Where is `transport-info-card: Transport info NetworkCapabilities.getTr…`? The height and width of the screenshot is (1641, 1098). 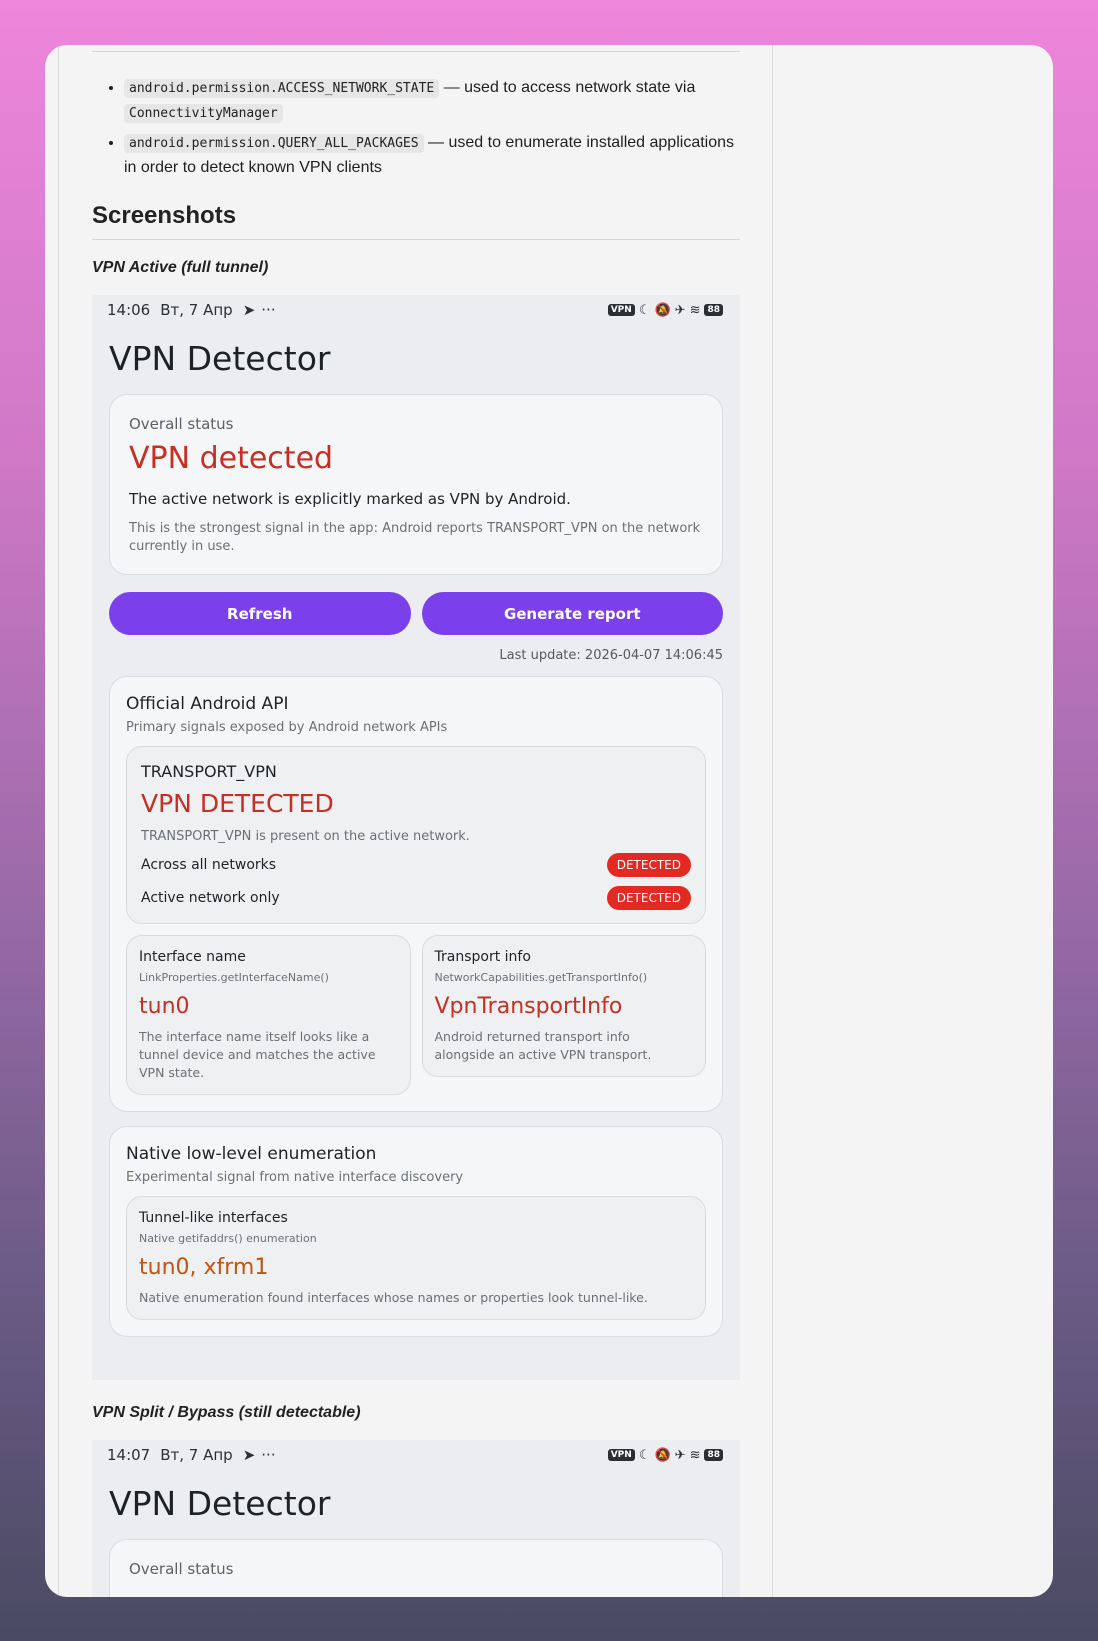
transport-info-card: Transport info NetworkCapabilities.getTr… is located at coordinates (563, 1006).